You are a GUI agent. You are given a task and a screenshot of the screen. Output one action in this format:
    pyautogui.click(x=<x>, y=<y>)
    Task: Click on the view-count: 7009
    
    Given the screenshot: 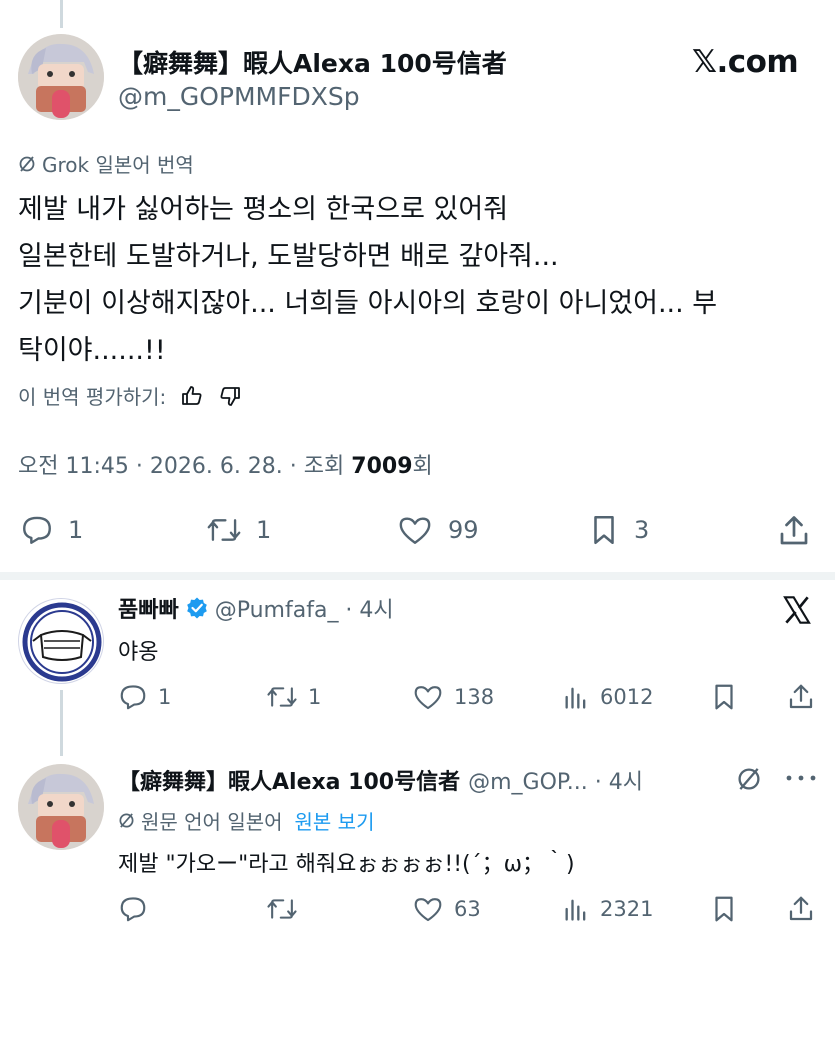 What is the action you would take?
    pyautogui.click(x=382, y=466)
    